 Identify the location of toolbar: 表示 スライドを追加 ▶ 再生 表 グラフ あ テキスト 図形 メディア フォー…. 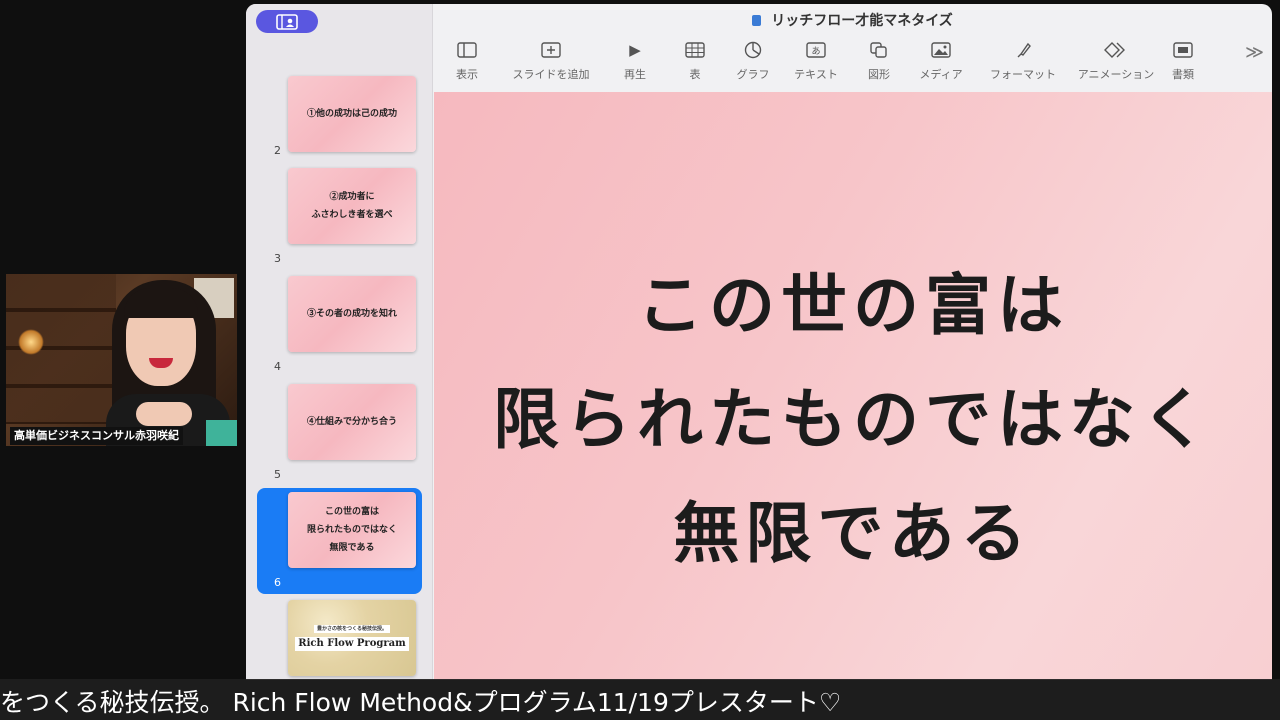
(852, 64).